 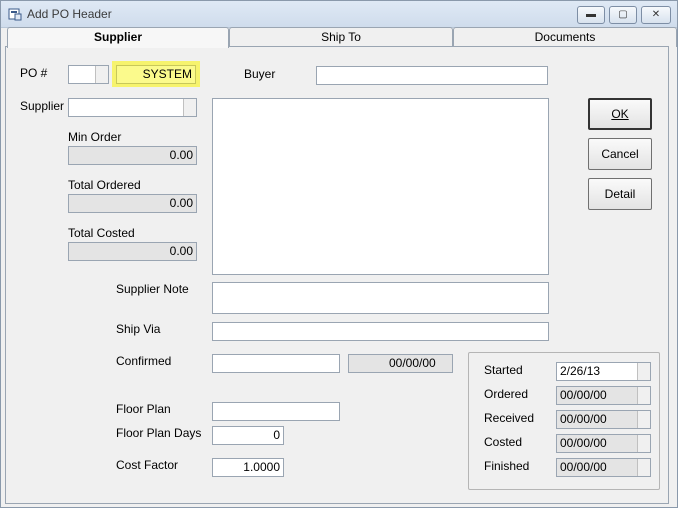 What do you see at coordinates (138, 329) in the screenshot?
I see `ship-via-label: Ship Via` at bounding box center [138, 329].